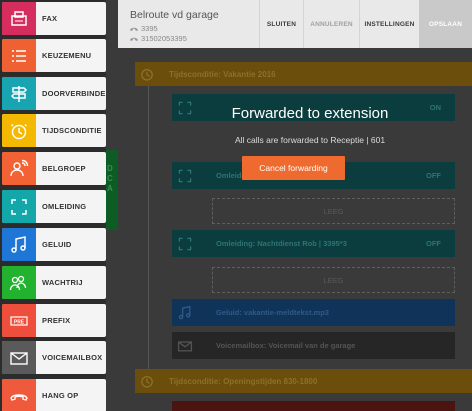 Image resolution: width=472 pixels, height=411 pixels. I want to click on sound-node: Geluid: vakantie-meldtekst.mp3, so click(313, 312).